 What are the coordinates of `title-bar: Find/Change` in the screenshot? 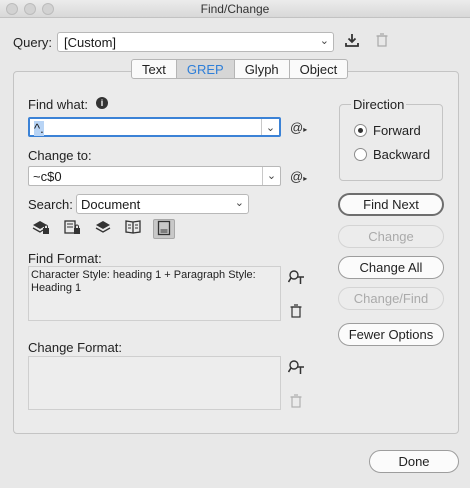 It's located at (235, 9).